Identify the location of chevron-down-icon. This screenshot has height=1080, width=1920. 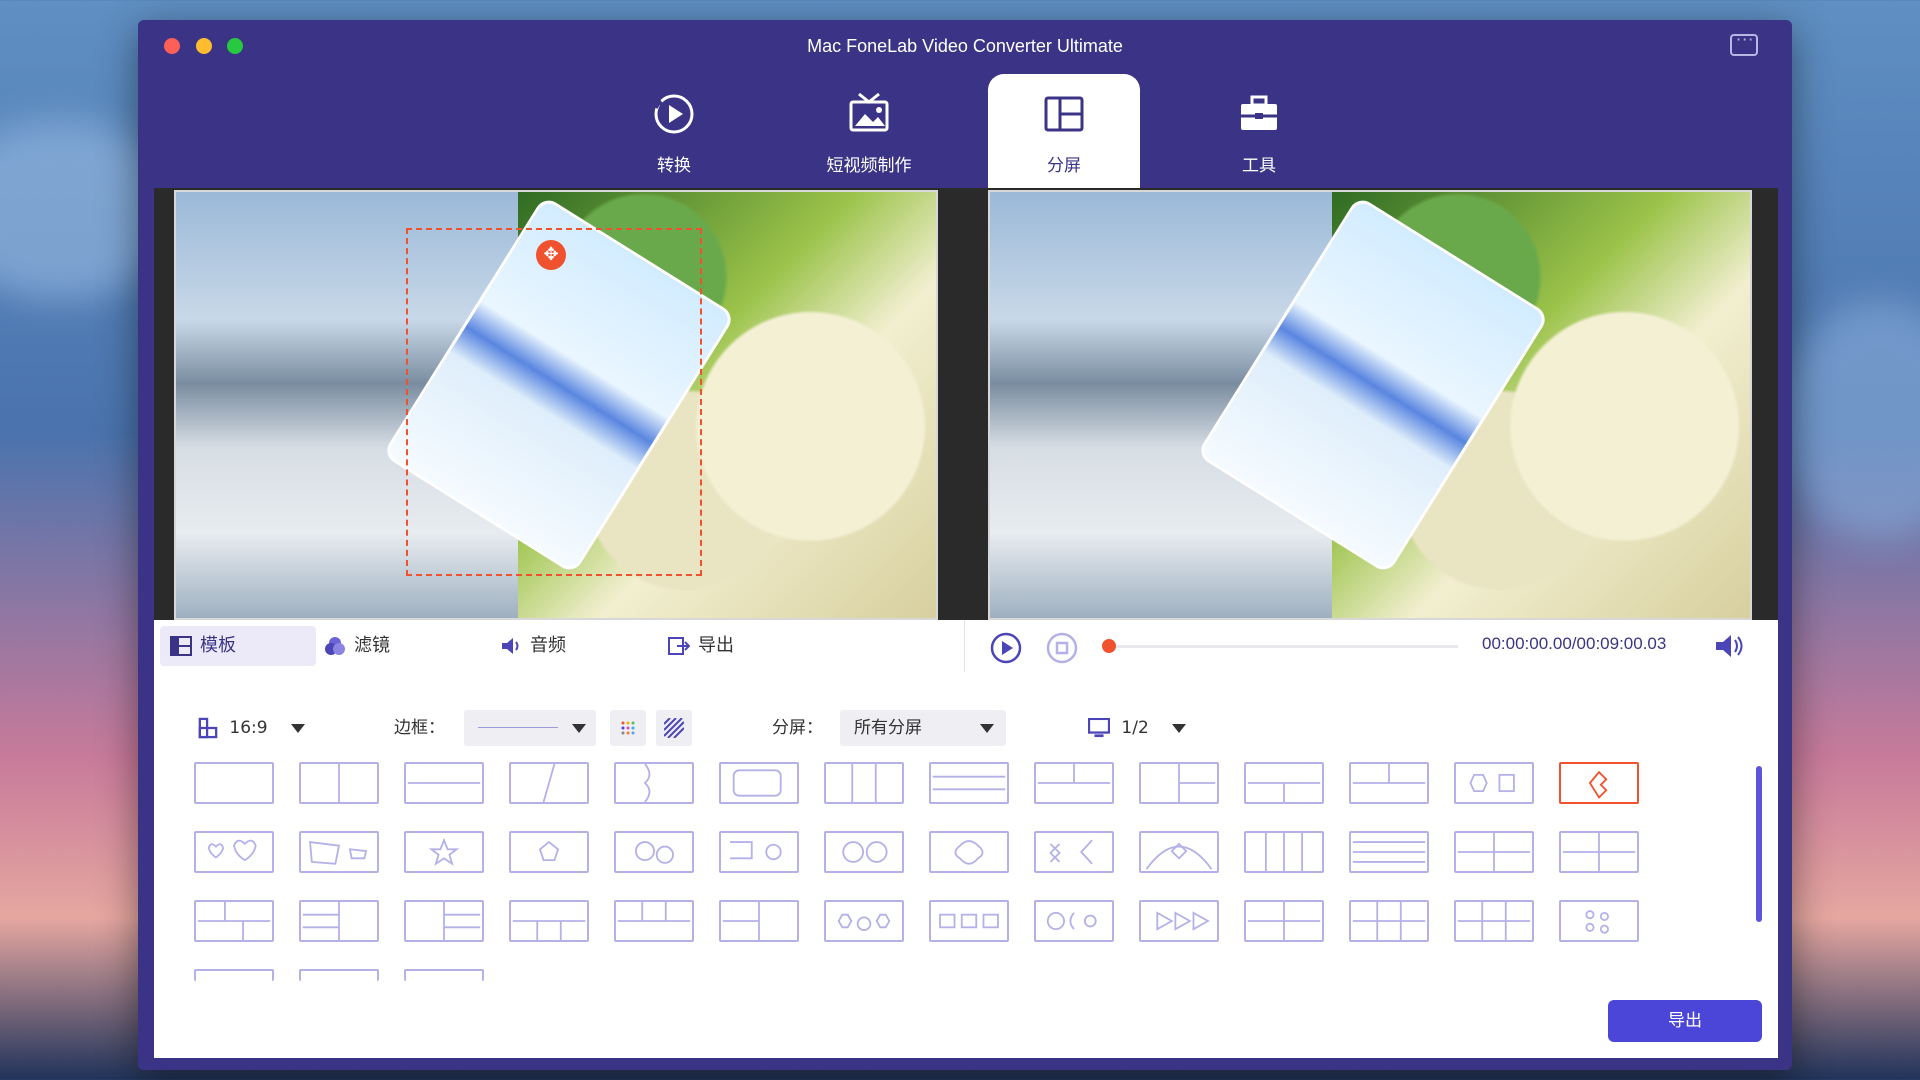
(579, 728).